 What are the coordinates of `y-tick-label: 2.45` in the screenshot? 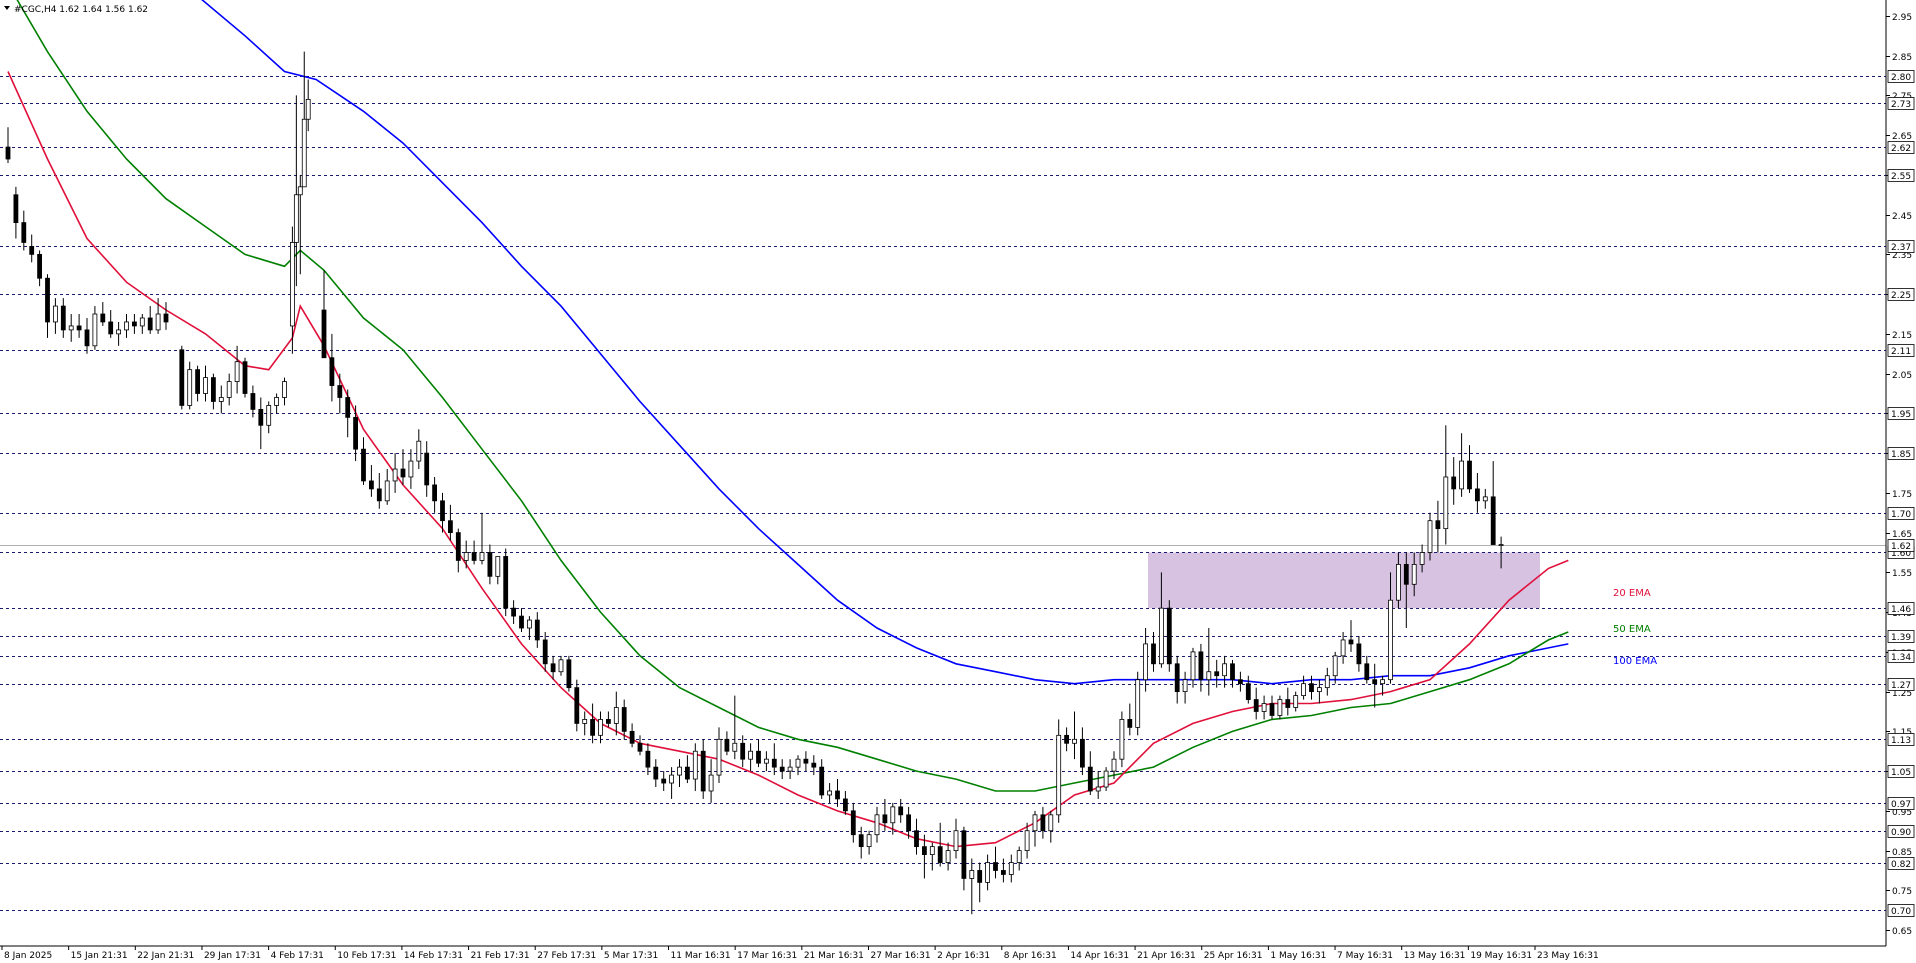 It's located at (1902, 217).